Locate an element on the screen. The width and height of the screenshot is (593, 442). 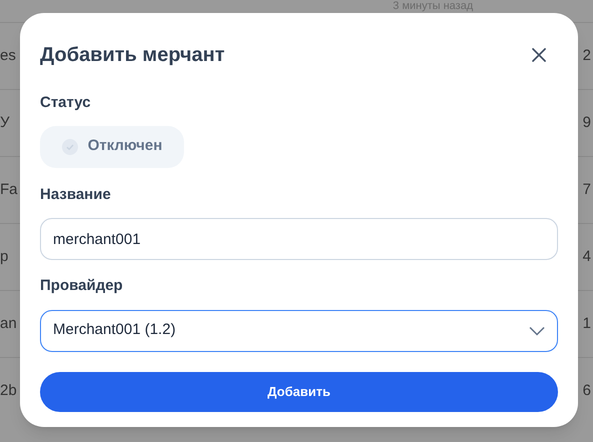
name-input: merchant001 is located at coordinates (299, 239).